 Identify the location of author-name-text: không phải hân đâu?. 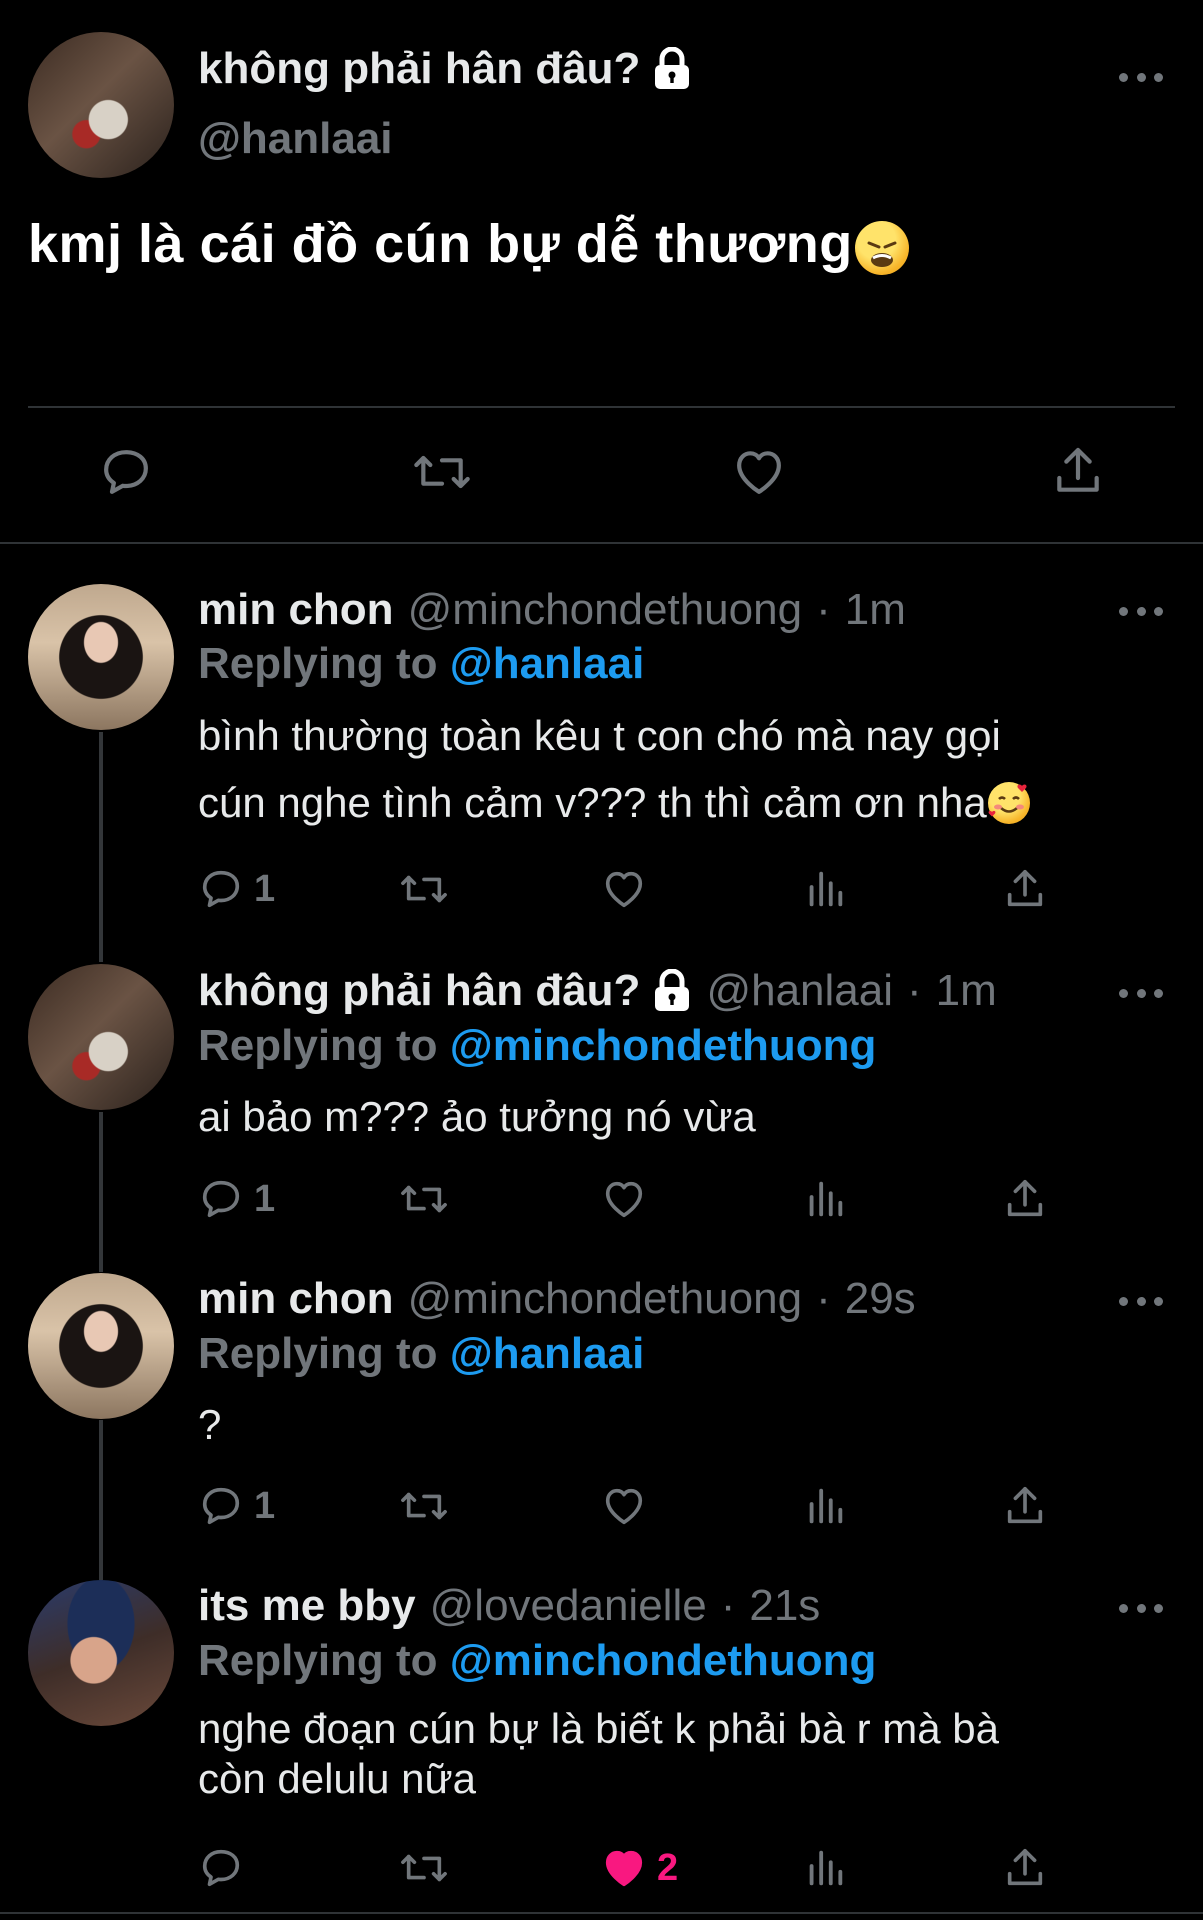
(419, 68).